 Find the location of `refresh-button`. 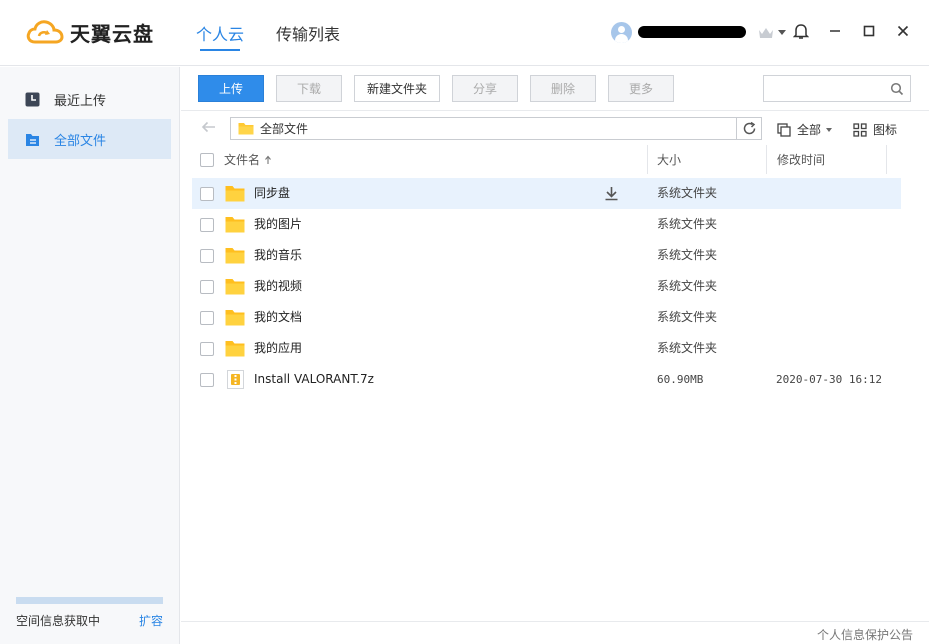

refresh-button is located at coordinates (749, 128).